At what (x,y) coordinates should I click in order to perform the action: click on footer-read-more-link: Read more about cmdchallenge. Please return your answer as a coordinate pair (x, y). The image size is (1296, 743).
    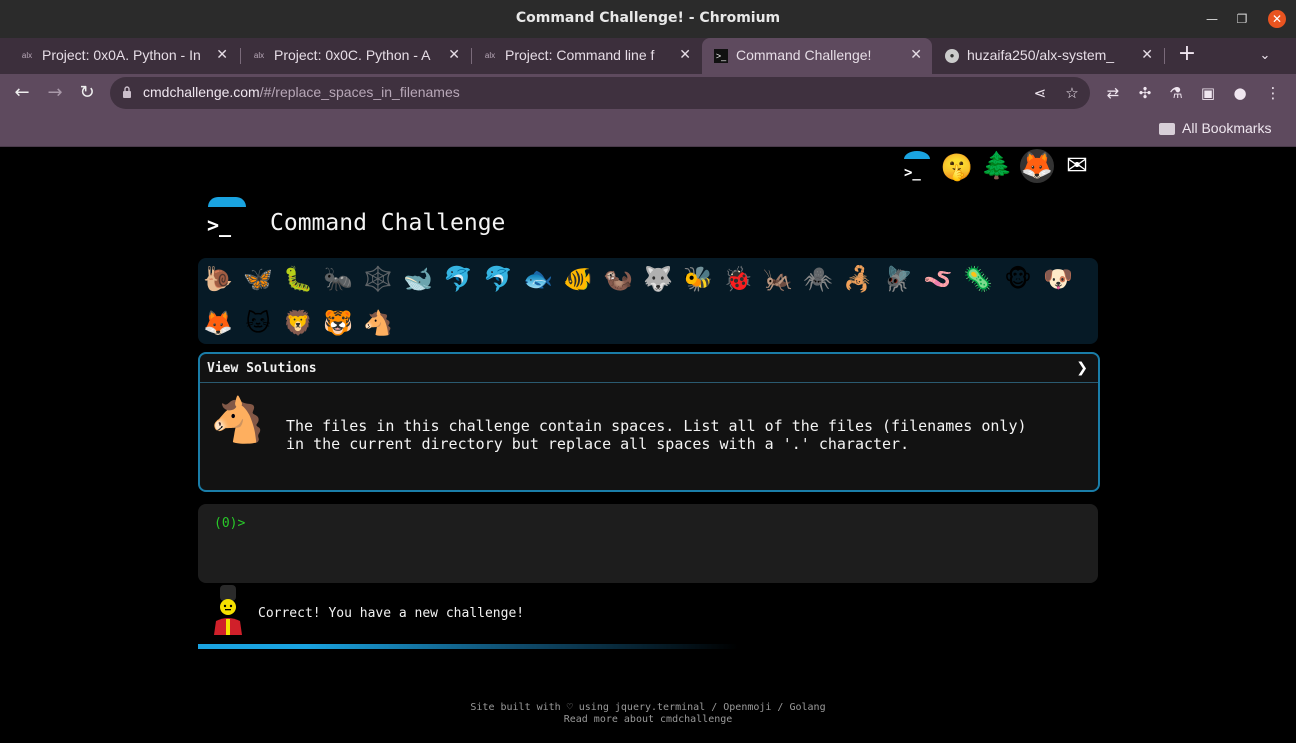
    Looking at the image, I should click on (648, 720).